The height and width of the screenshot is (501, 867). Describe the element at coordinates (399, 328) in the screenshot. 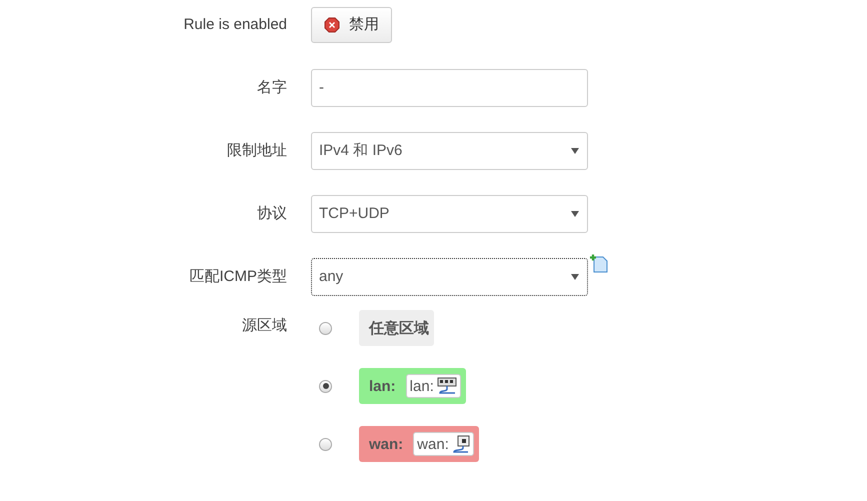

I see `zone-name: 任意区域` at that location.